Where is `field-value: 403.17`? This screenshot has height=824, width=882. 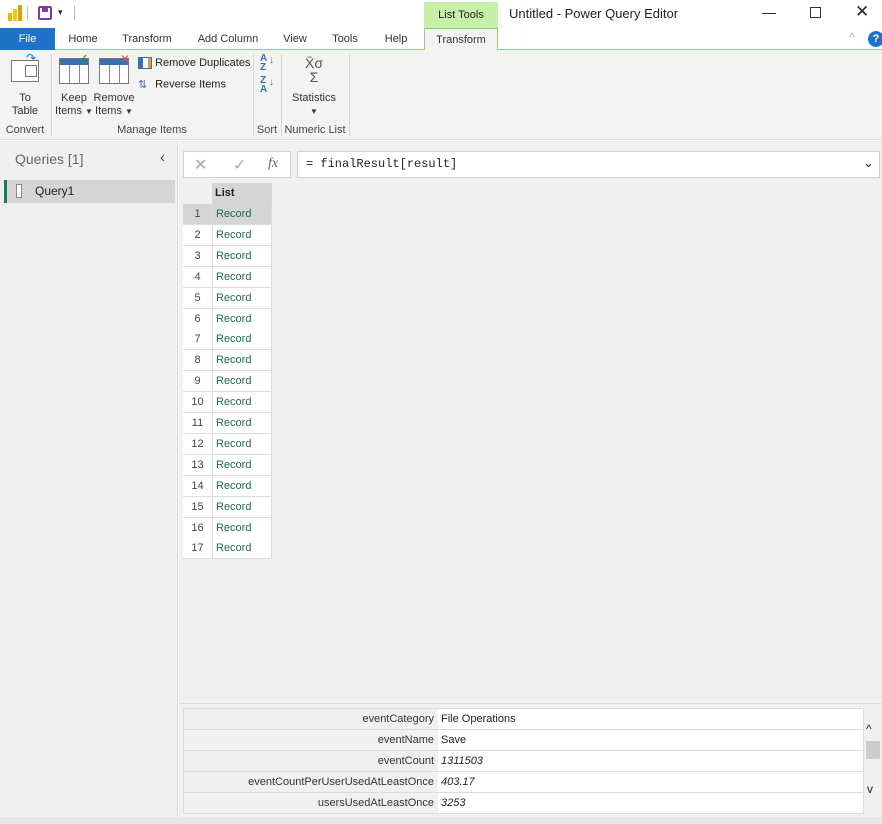
field-value: 403.17 is located at coordinates (650, 782).